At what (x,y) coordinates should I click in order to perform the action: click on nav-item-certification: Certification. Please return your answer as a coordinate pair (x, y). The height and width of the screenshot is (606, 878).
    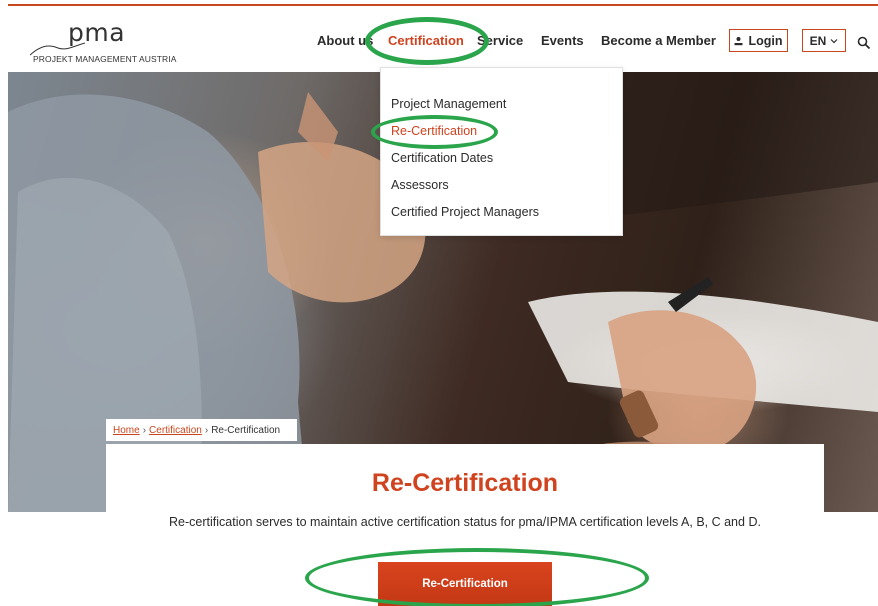
    Looking at the image, I should click on (426, 40).